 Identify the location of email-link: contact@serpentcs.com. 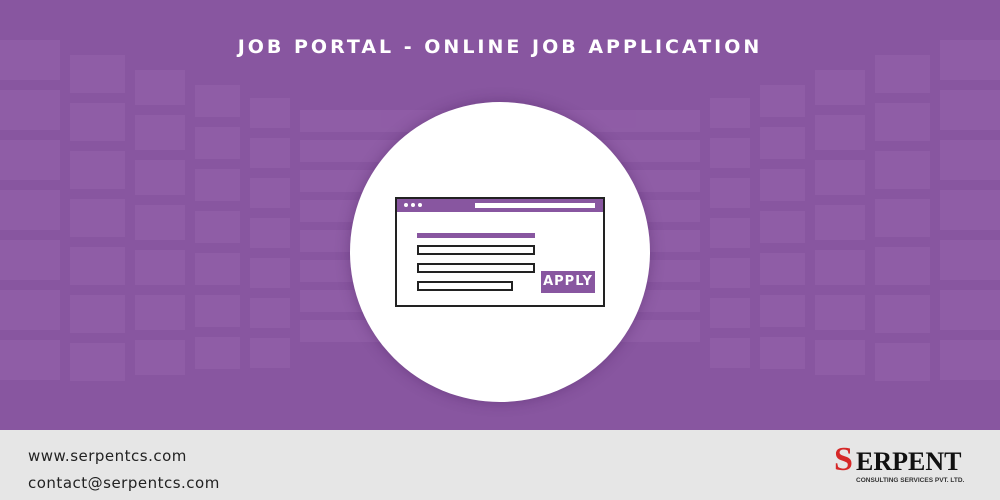
(124, 483).